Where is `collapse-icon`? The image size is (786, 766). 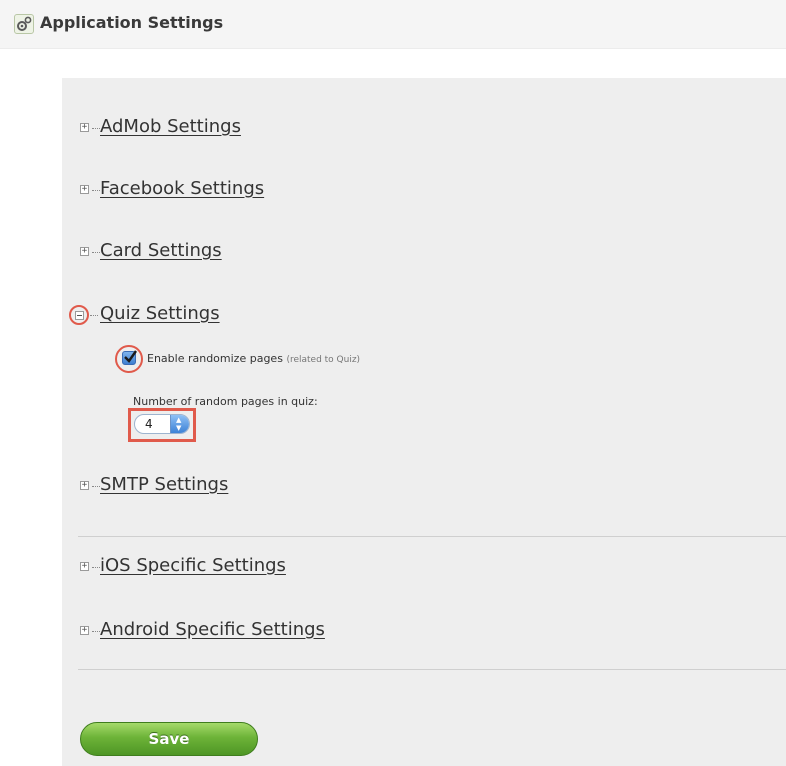
collapse-icon is located at coordinates (79, 315).